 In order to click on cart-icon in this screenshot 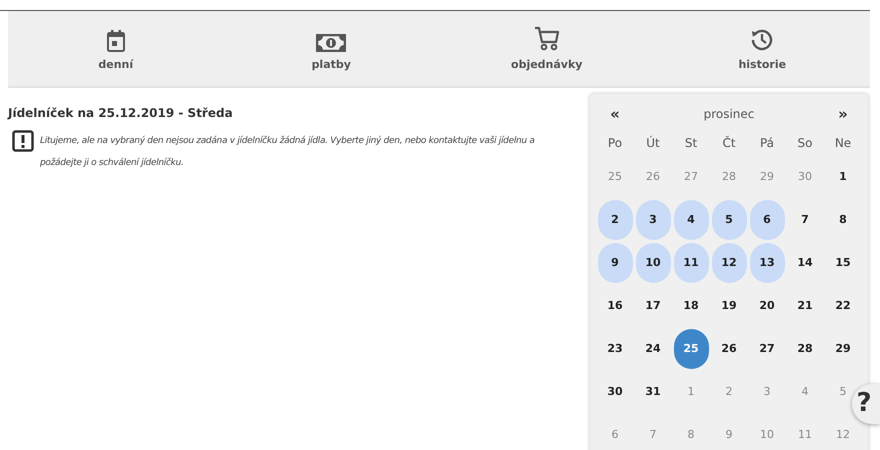, I will do `click(547, 39)`.